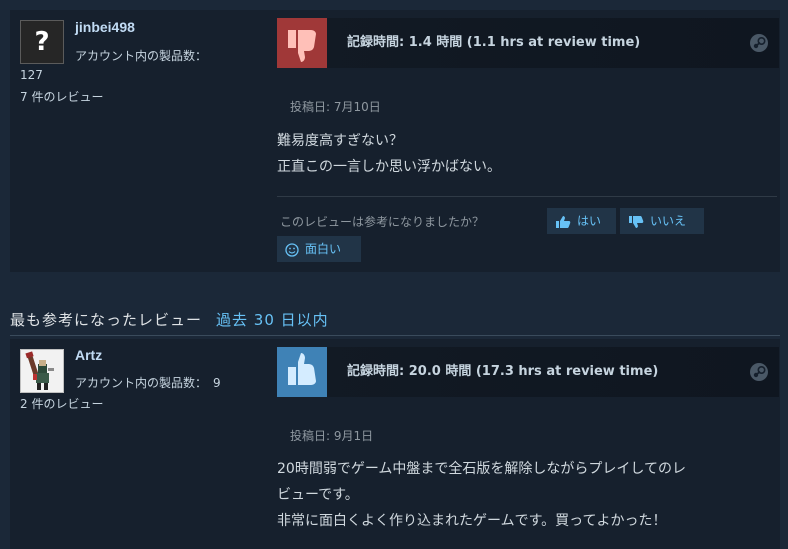  Describe the element at coordinates (389, 167) in the screenshot. I see `review-line: 正直この一言しか思い浮かばない。` at that location.